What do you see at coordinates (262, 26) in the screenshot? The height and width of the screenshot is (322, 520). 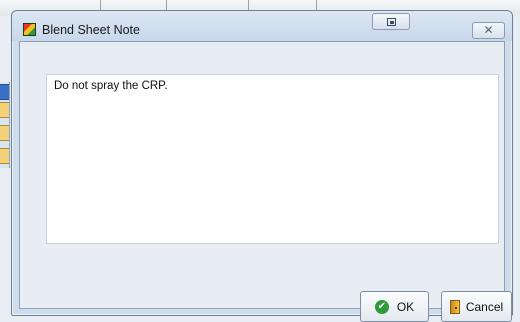 I see `title-bar: Blend Sheet Note ✕` at bounding box center [262, 26].